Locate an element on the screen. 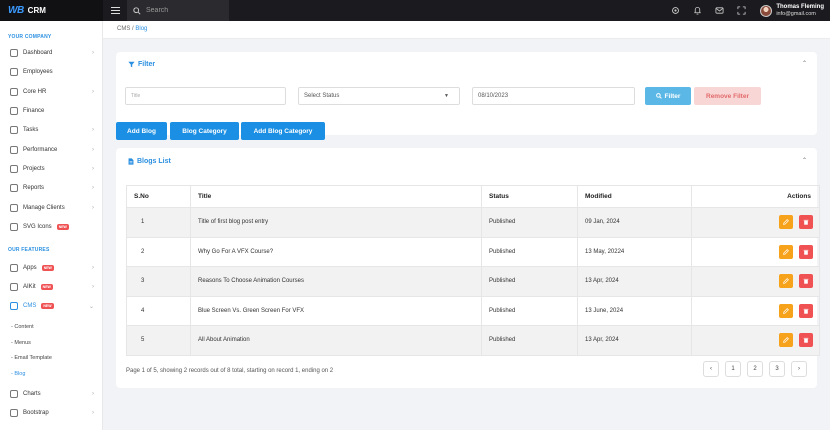 This screenshot has width=830, height=430. finance-icon is located at coordinates (14, 111).